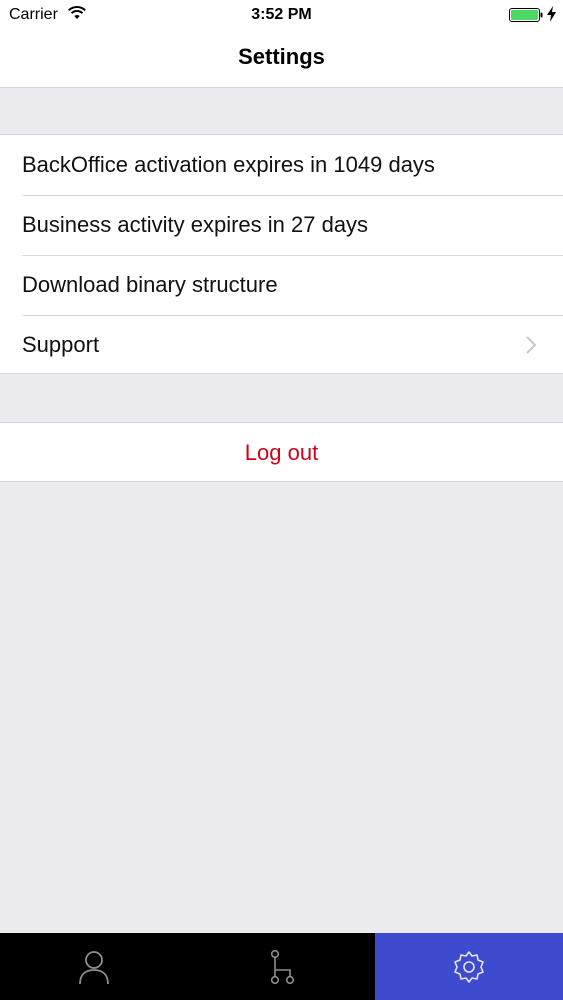 The height and width of the screenshot is (1000, 563). I want to click on settings-row-business-activity: Business activity expires in 27 days, so click(281, 225).